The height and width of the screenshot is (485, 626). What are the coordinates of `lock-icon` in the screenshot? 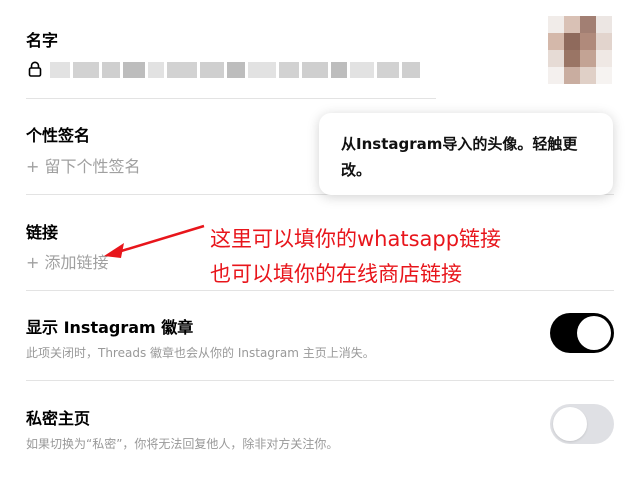 It's located at (35, 69).